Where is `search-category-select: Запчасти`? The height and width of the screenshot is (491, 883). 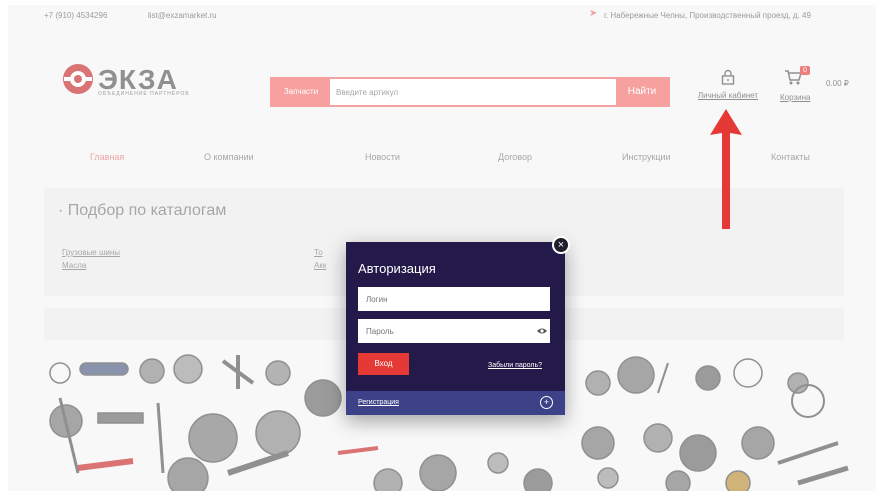
search-category-select: Запчасти is located at coordinates (301, 92).